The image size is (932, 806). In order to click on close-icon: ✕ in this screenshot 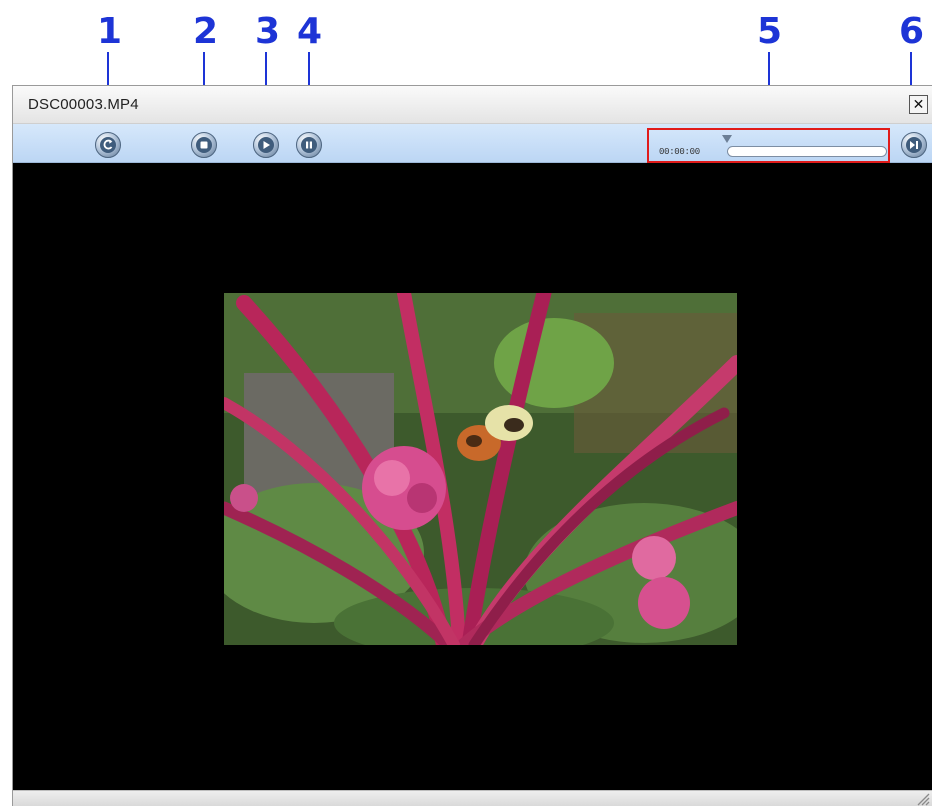, I will do `click(918, 104)`.